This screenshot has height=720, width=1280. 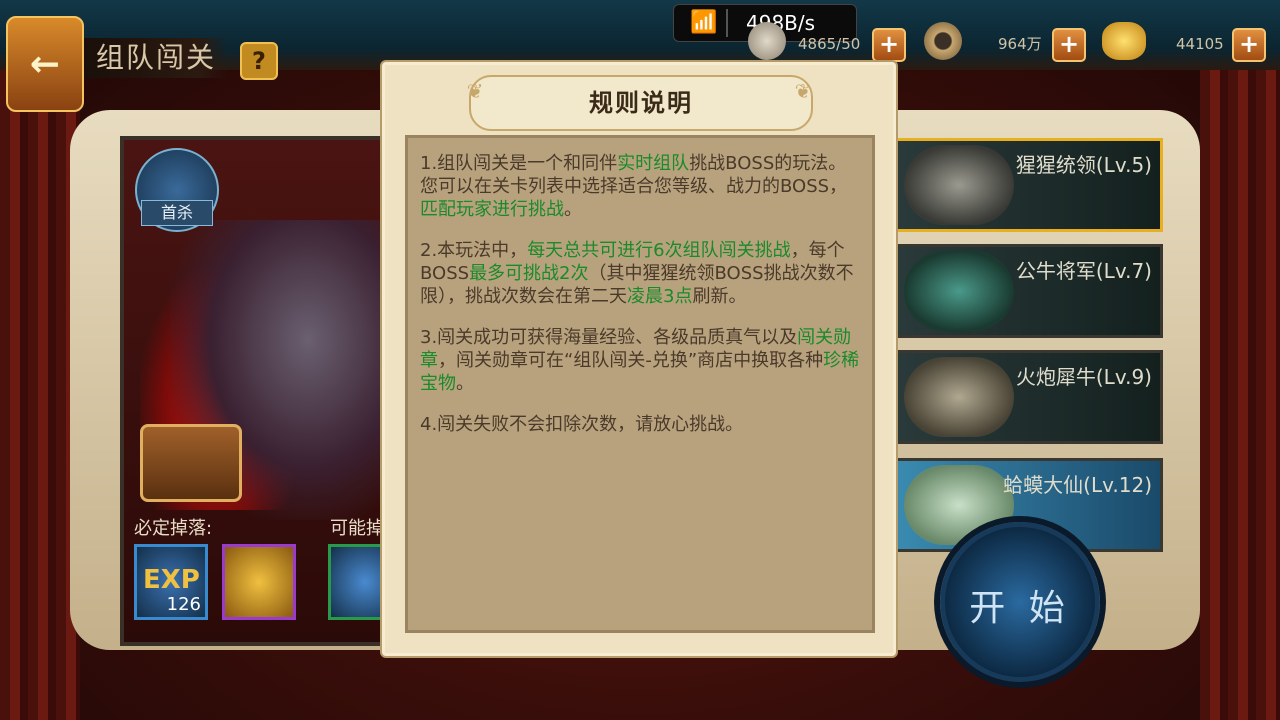 I want to click on boss-list-item: 火炮犀牛(Lv.9), so click(x=1029, y=397).